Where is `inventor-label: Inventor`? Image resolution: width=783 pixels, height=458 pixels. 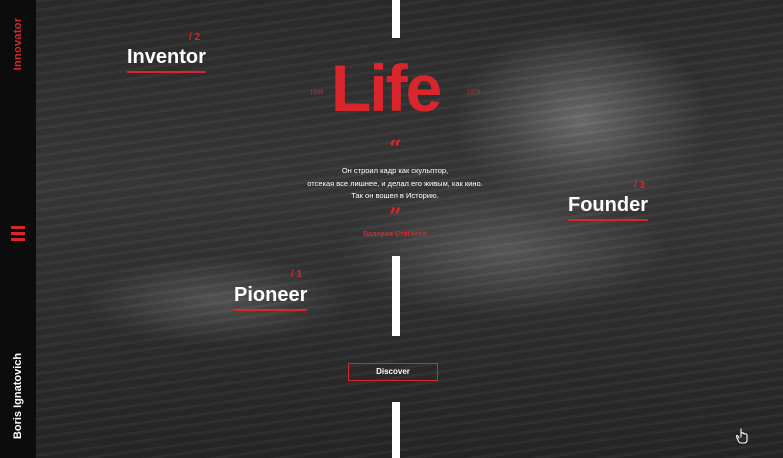
inventor-label: Inventor is located at coordinates (166, 57).